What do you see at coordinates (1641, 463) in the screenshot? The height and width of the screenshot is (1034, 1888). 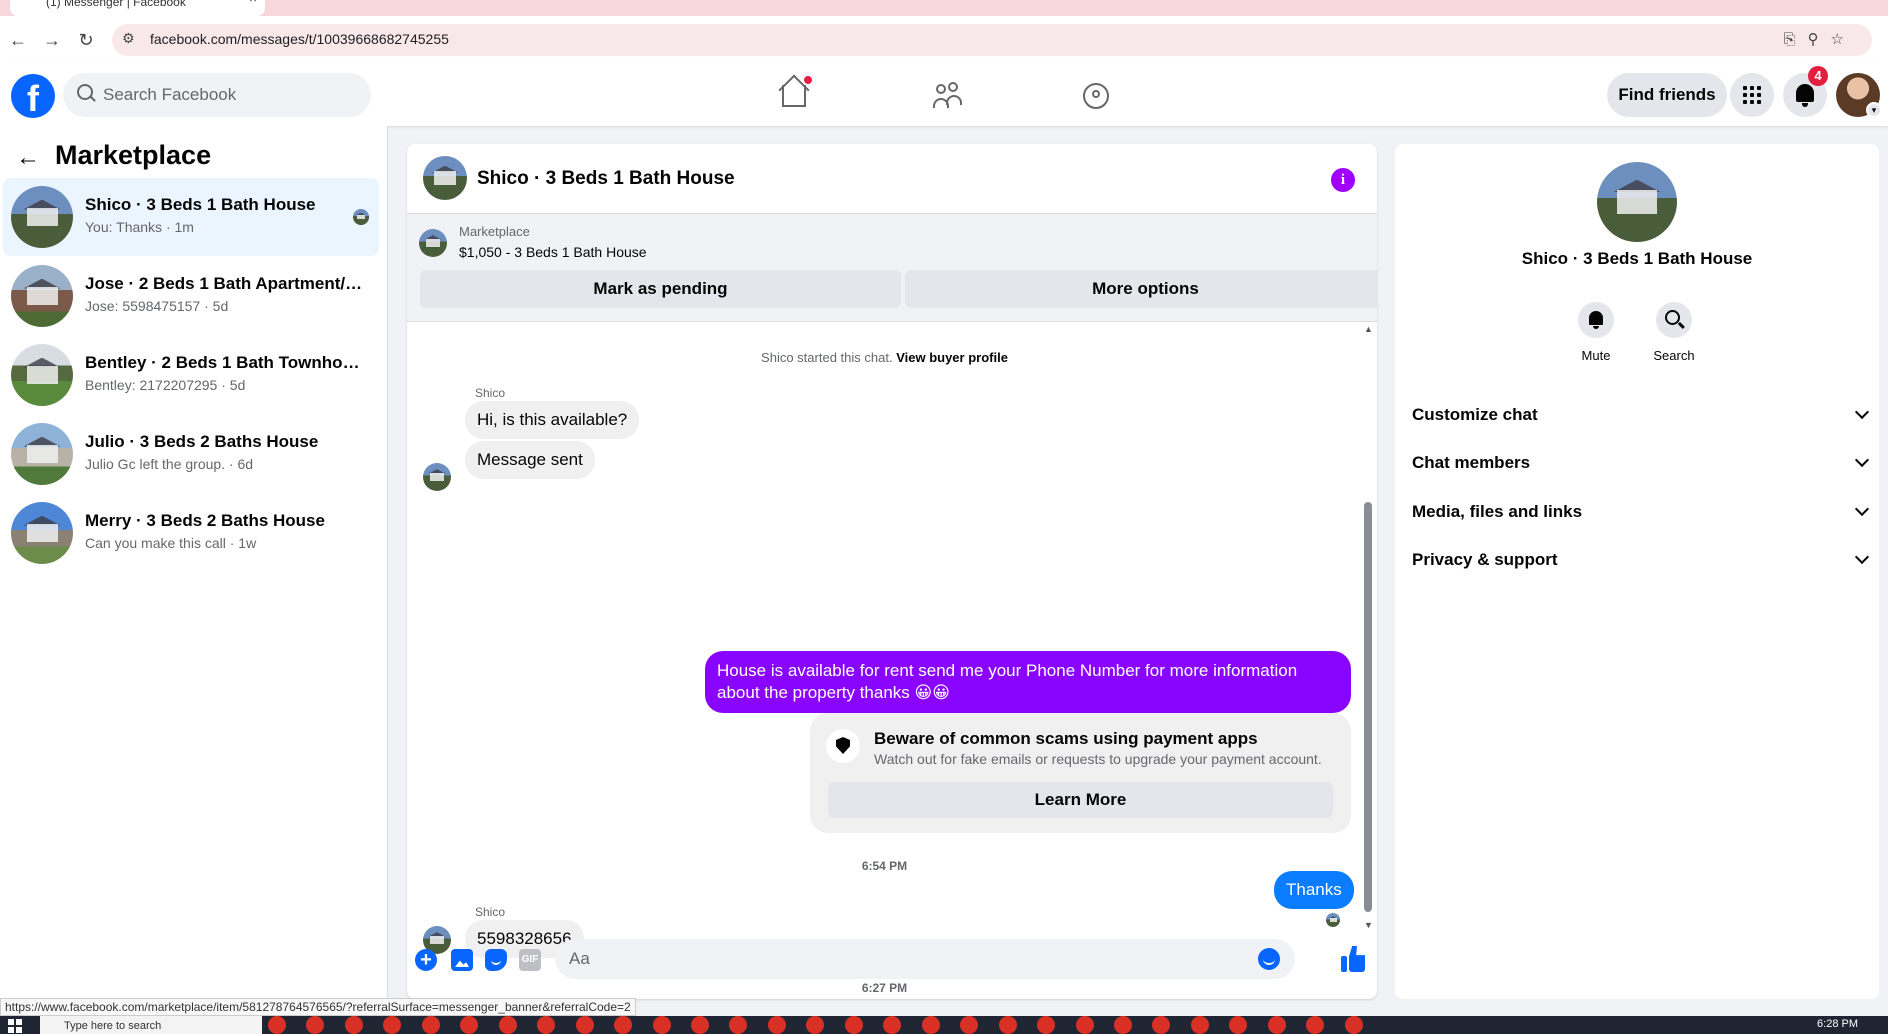 I see `chat-members-section: Chat members` at bounding box center [1641, 463].